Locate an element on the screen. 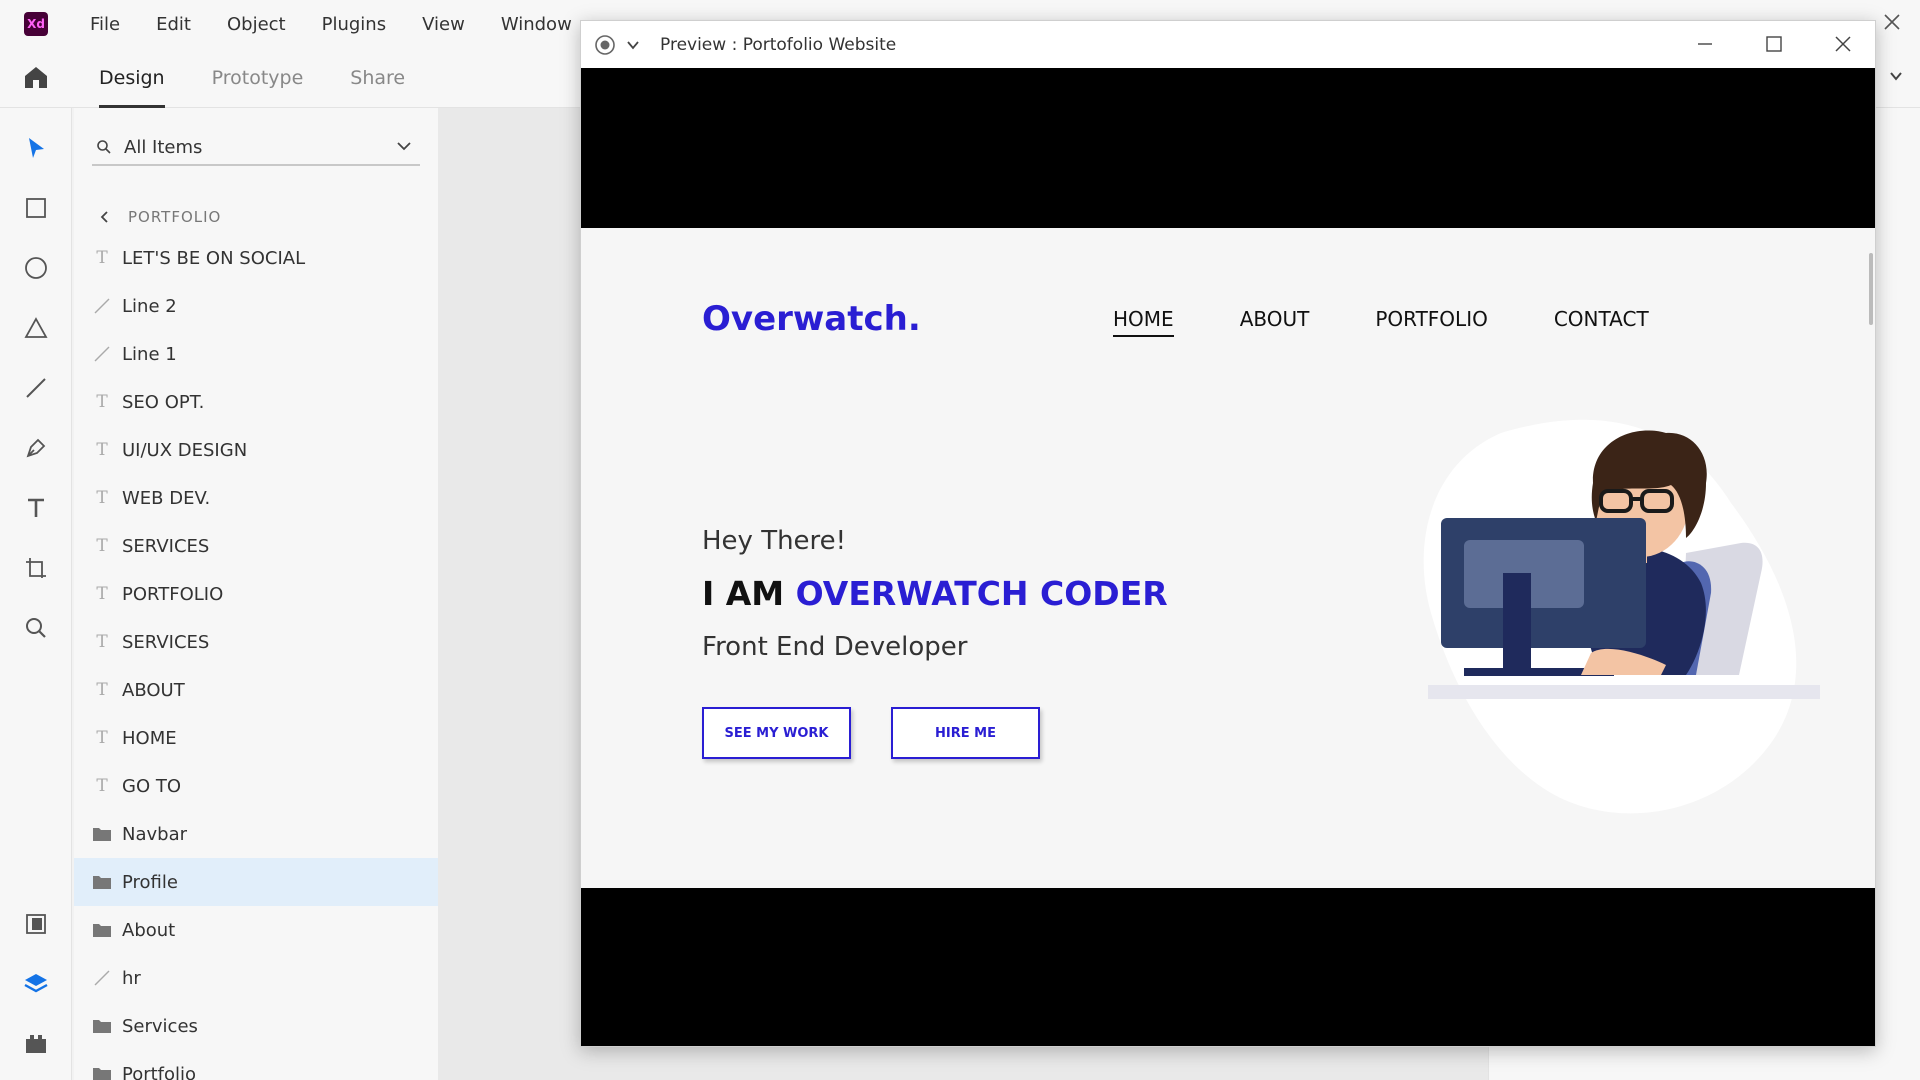  hero-headline-name: OVERWATCH CODER is located at coordinates (981, 593).